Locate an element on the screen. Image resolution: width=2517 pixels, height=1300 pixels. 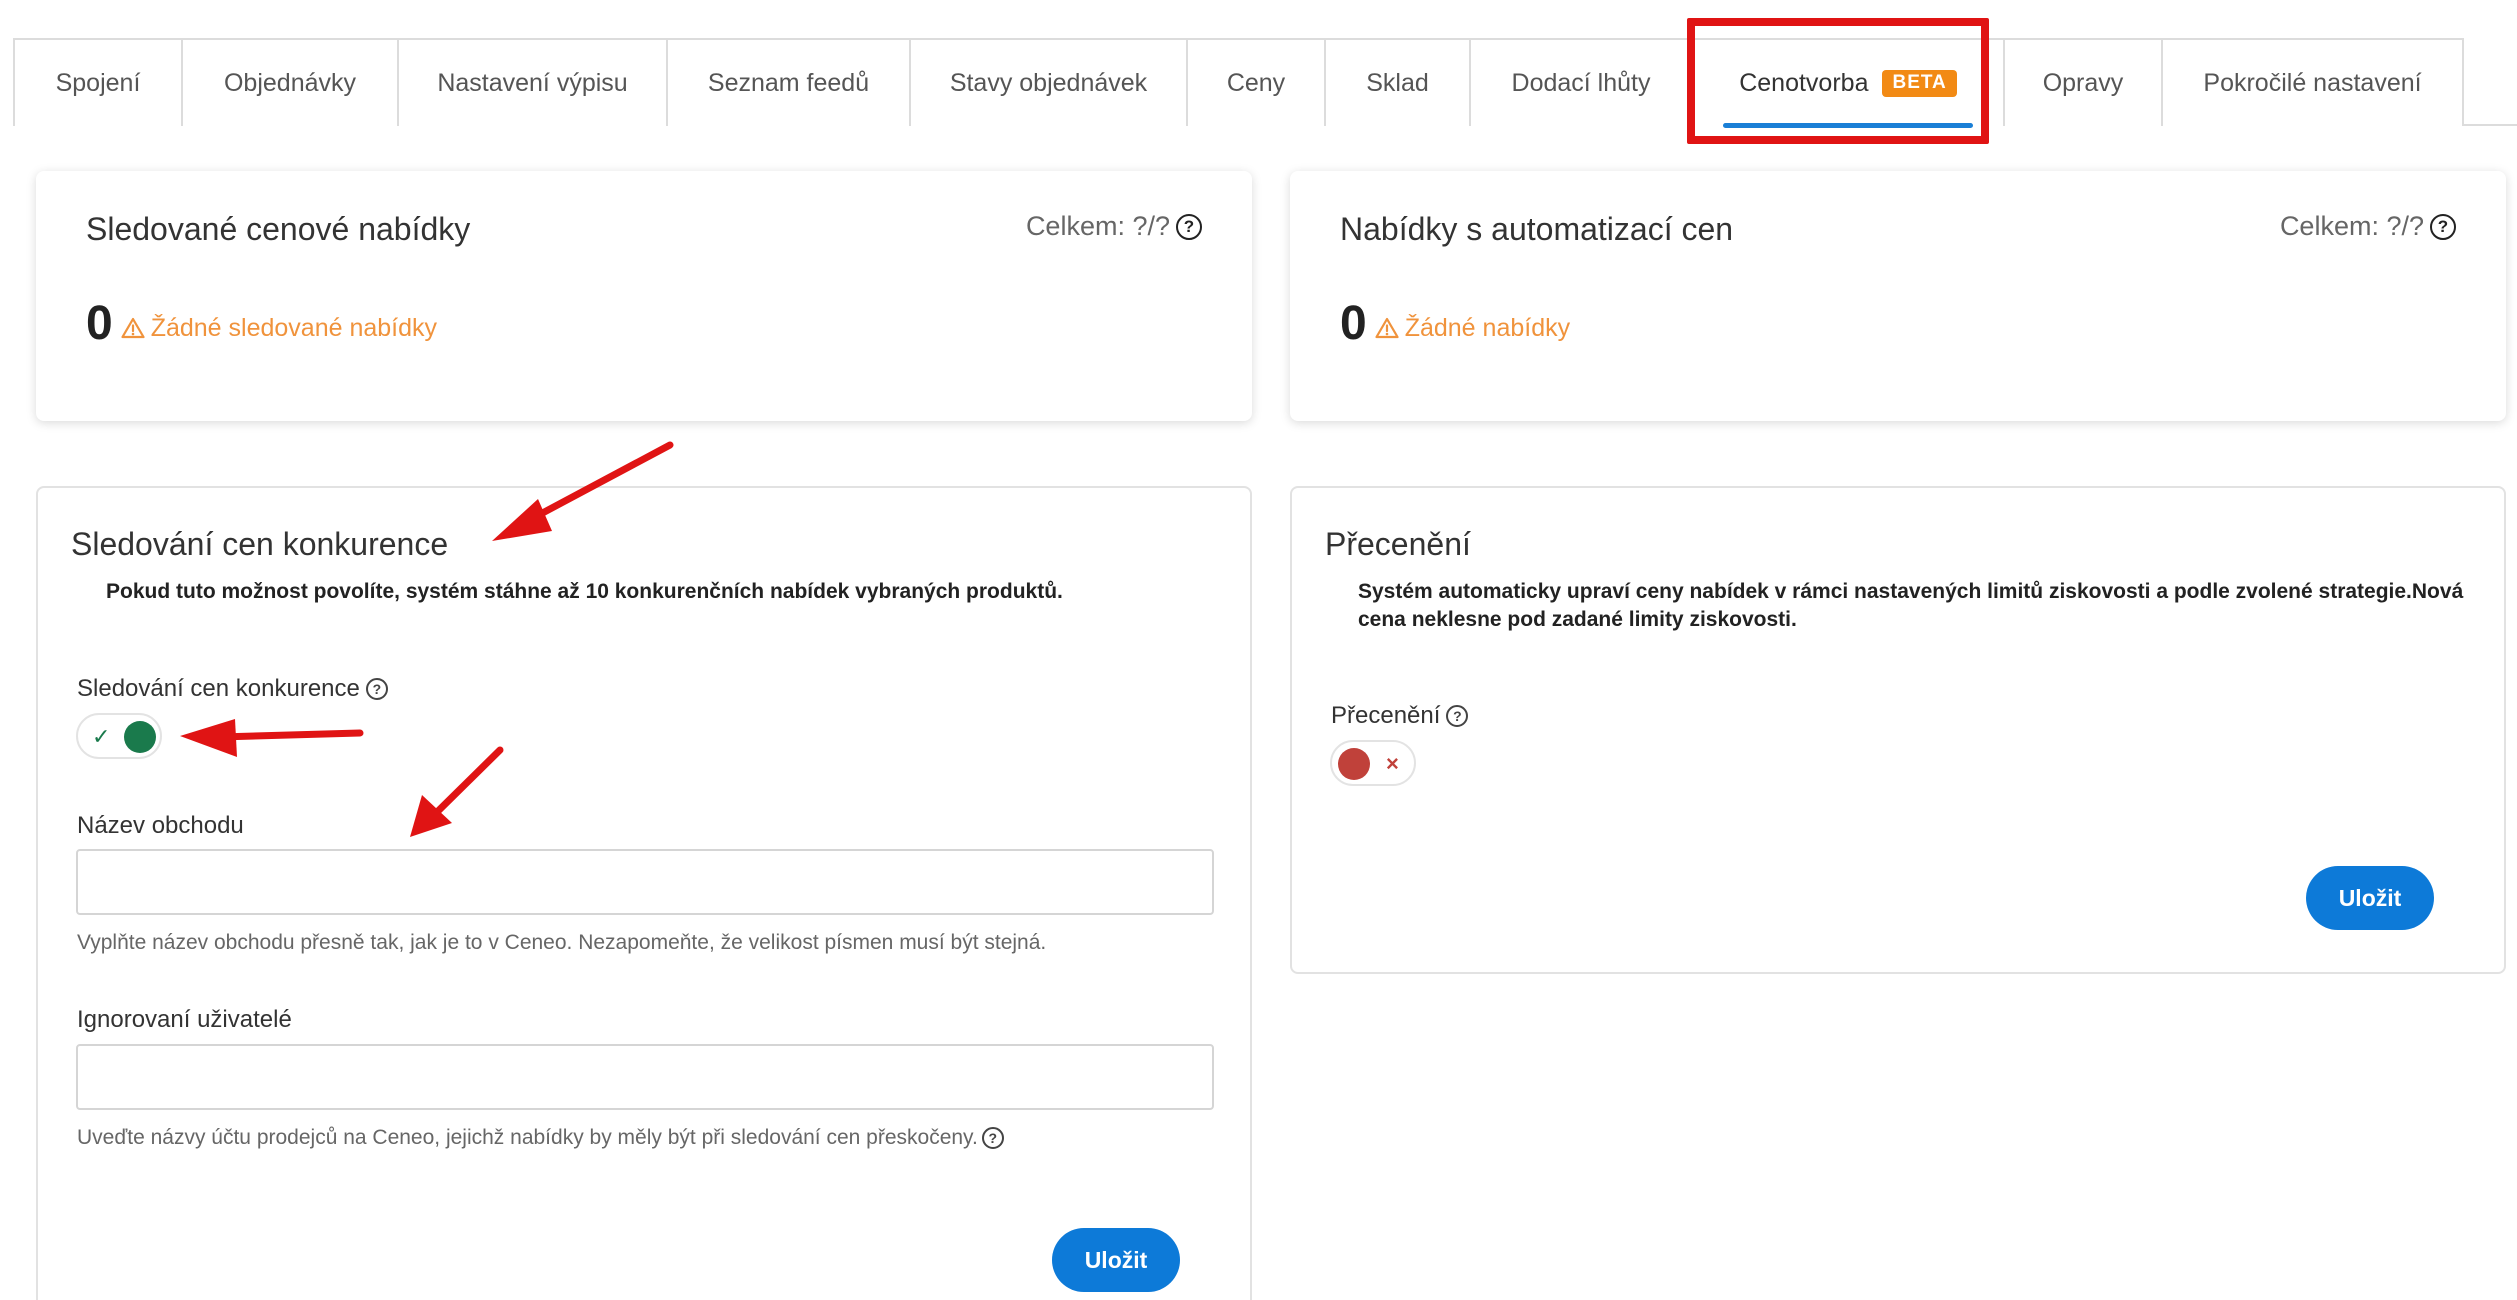
warning-text: Žádné nabídky is located at coordinates (1487, 327).